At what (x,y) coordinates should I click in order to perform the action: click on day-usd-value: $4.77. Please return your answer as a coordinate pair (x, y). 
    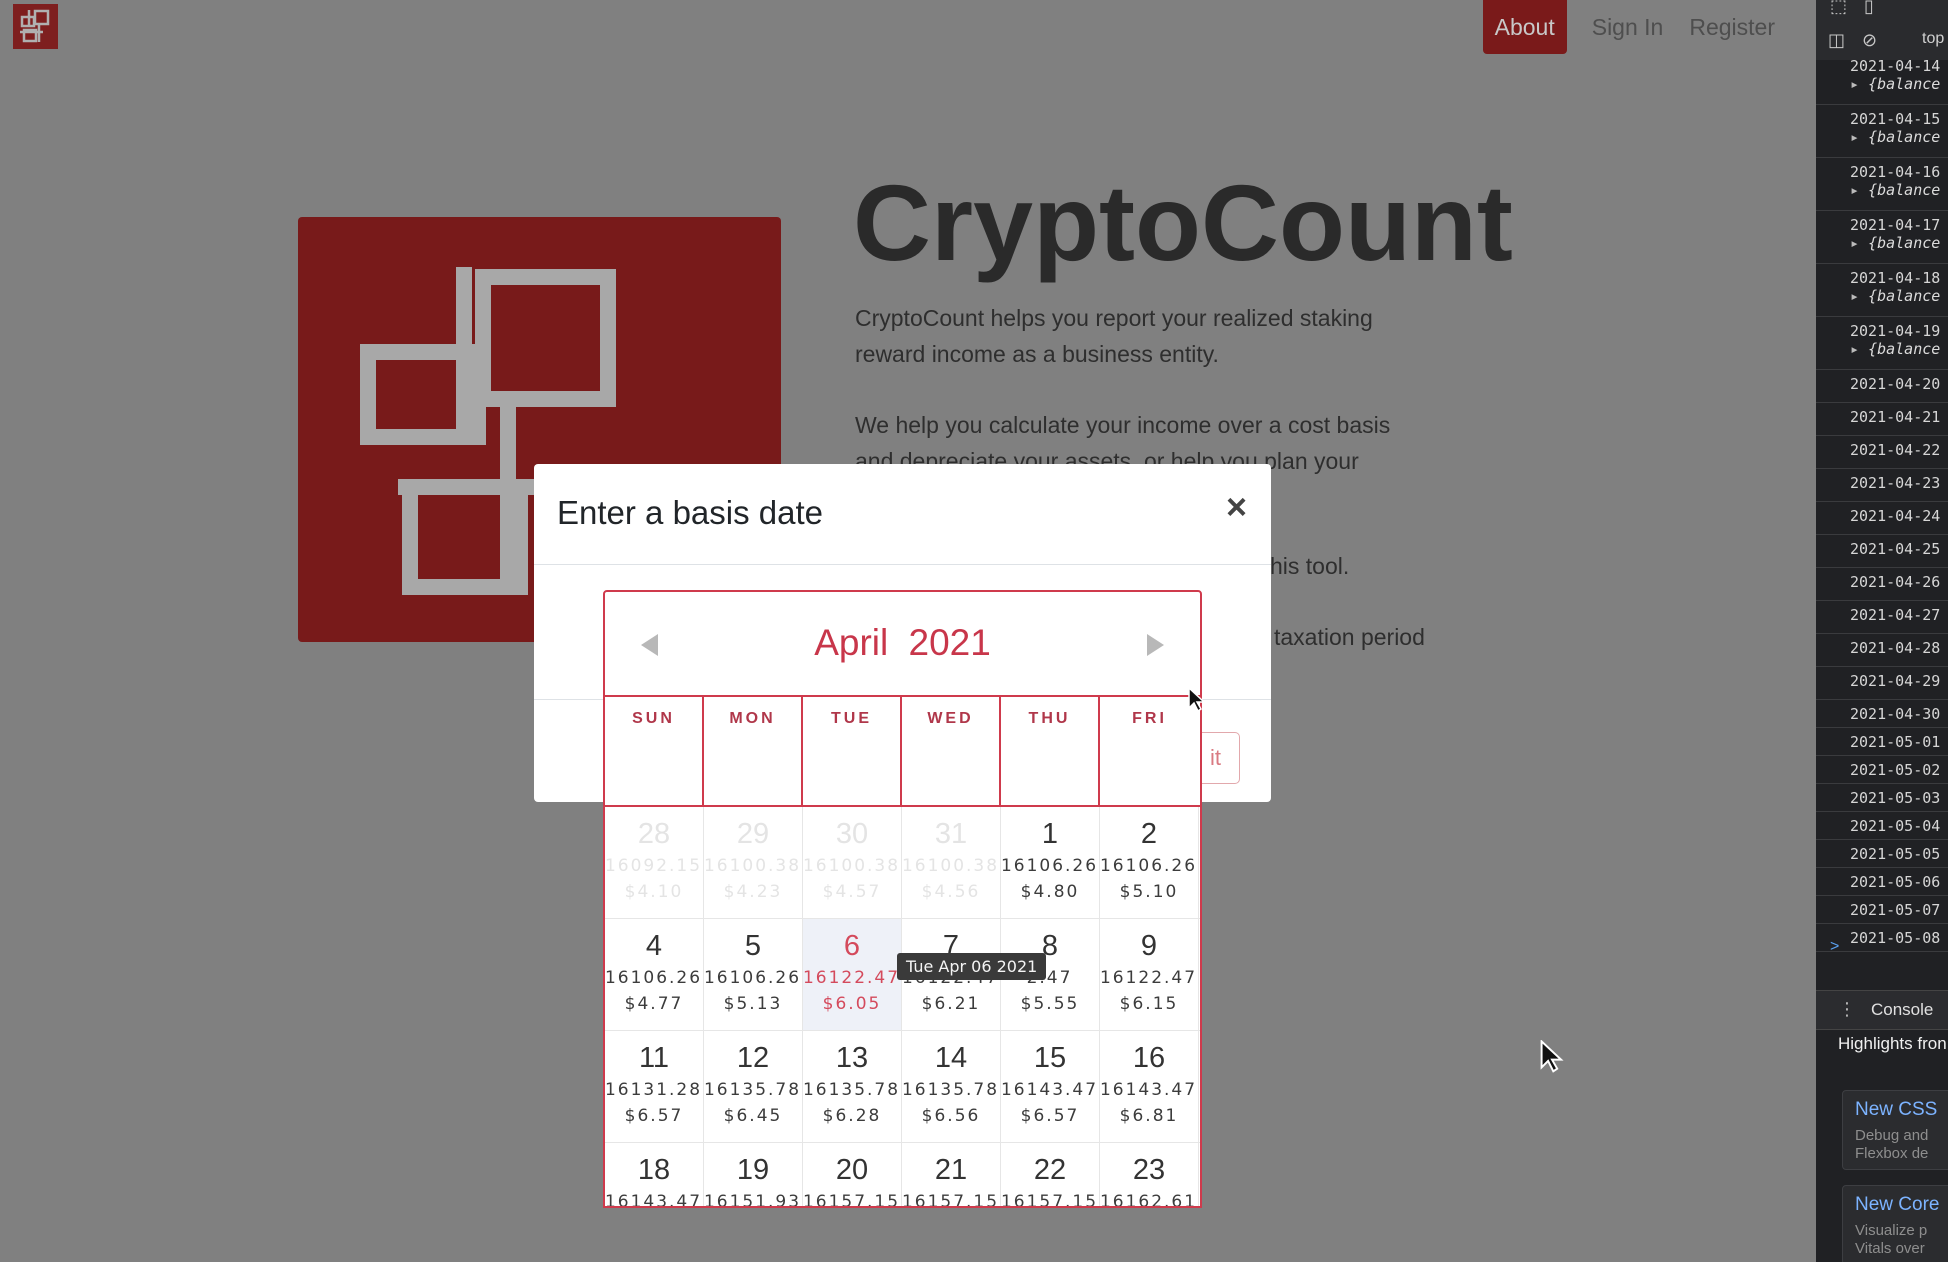
    Looking at the image, I should click on (654, 1004).